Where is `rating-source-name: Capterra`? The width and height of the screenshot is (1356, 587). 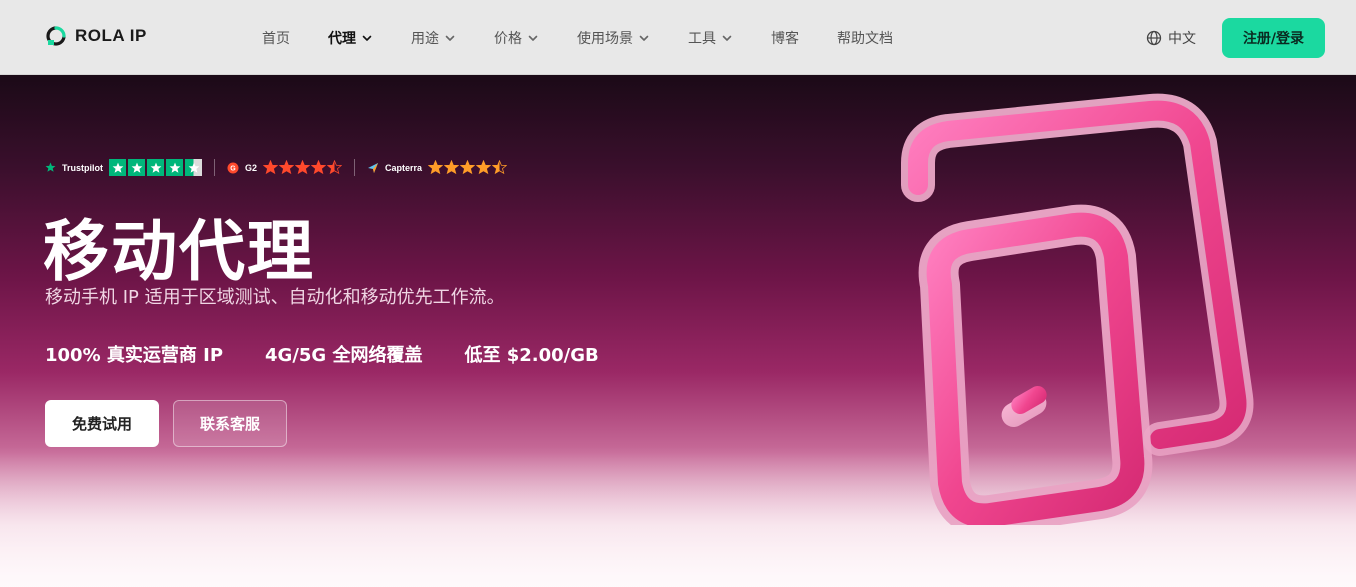
rating-source-name: Capterra is located at coordinates (404, 167).